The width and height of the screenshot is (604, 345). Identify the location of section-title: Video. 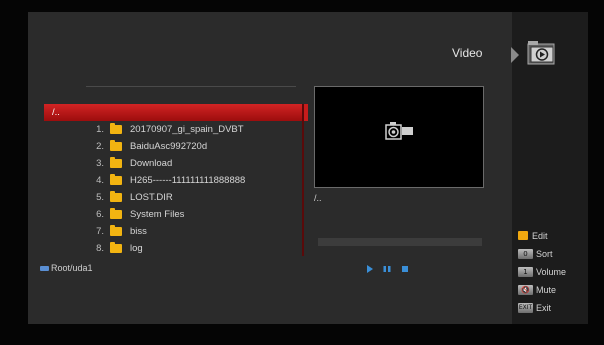
(467, 53).